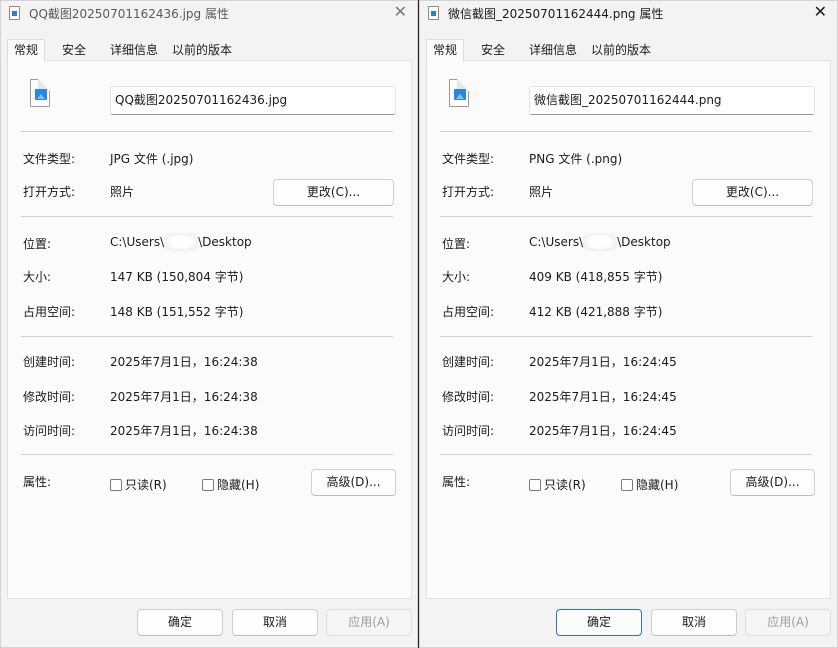 This screenshot has width=838, height=648. What do you see at coordinates (603, 362) in the screenshot?
I see `created-value: 2025年7月1日，16:24:45` at bounding box center [603, 362].